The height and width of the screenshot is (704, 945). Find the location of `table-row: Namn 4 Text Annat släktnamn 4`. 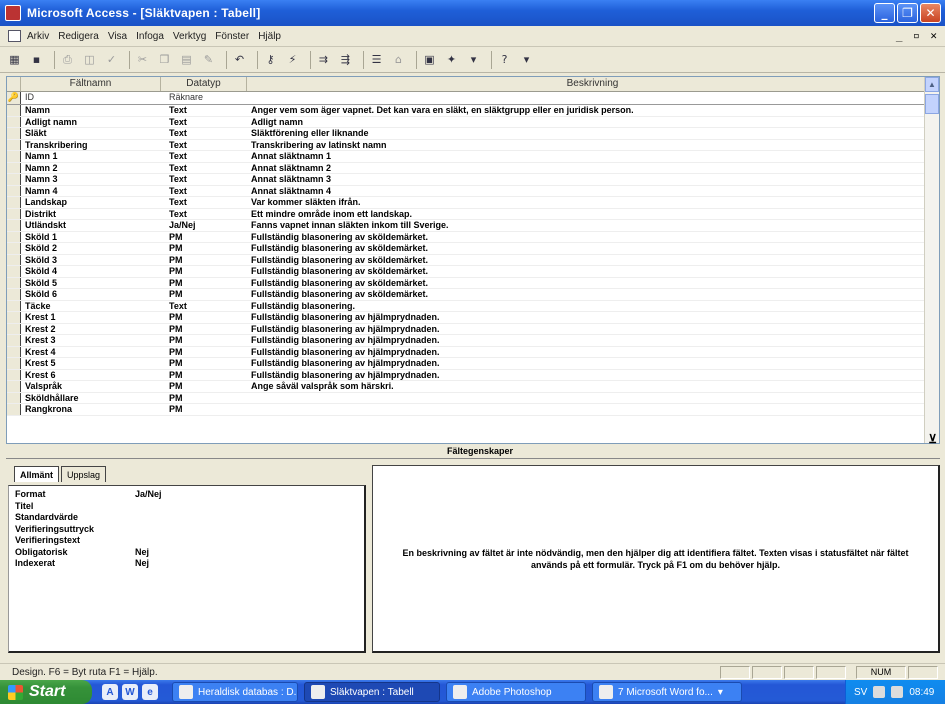

table-row: Namn 4 Text Annat släktnamn 4 is located at coordinates (473, 191).